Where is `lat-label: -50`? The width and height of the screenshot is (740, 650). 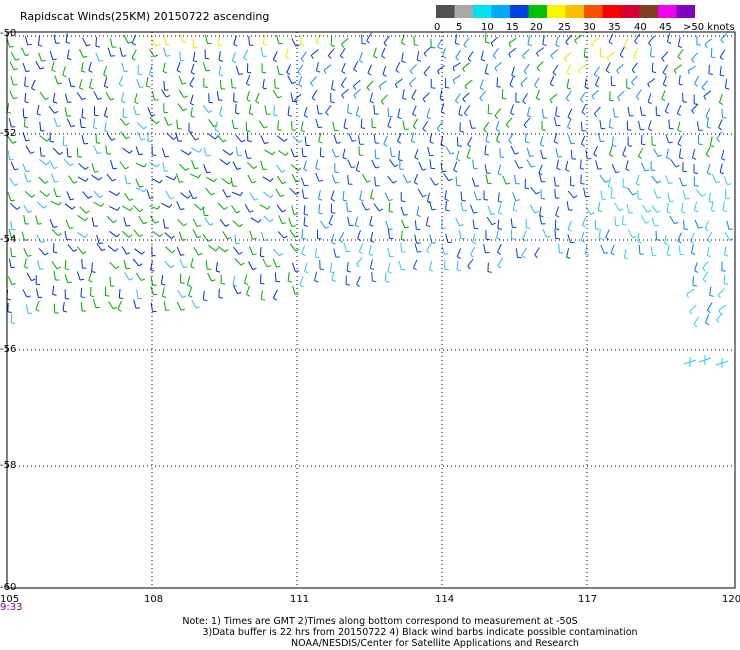
lat-label: -50 is located at coordinates (8, 33).